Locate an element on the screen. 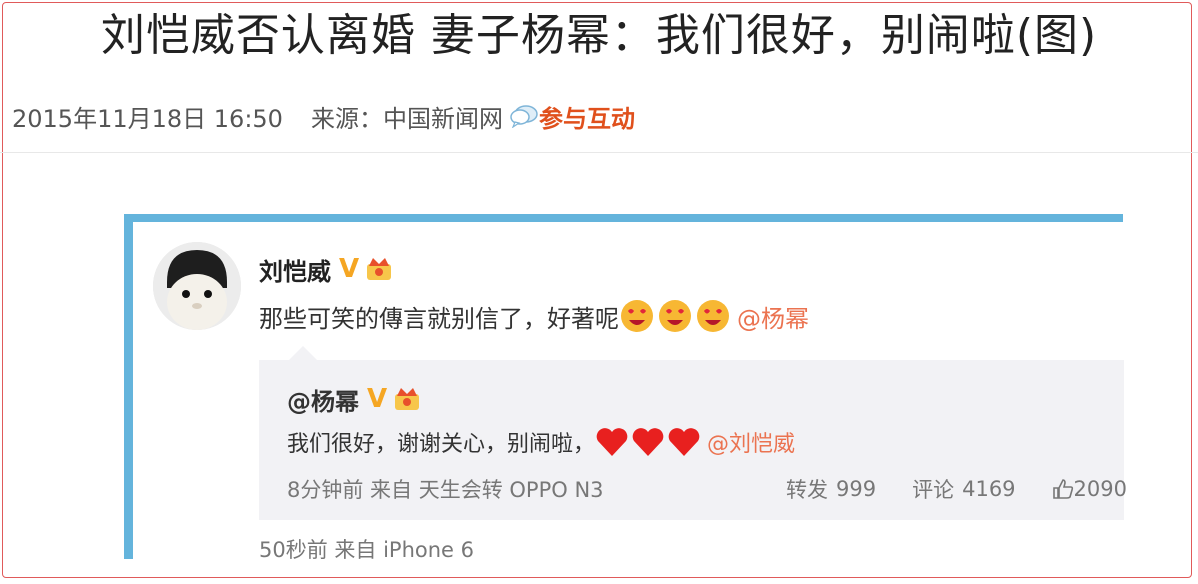  article-meta: 2015年11月18日 16:50 来源：中国新闻网 参与互动 is located at coordinates (323, 116).